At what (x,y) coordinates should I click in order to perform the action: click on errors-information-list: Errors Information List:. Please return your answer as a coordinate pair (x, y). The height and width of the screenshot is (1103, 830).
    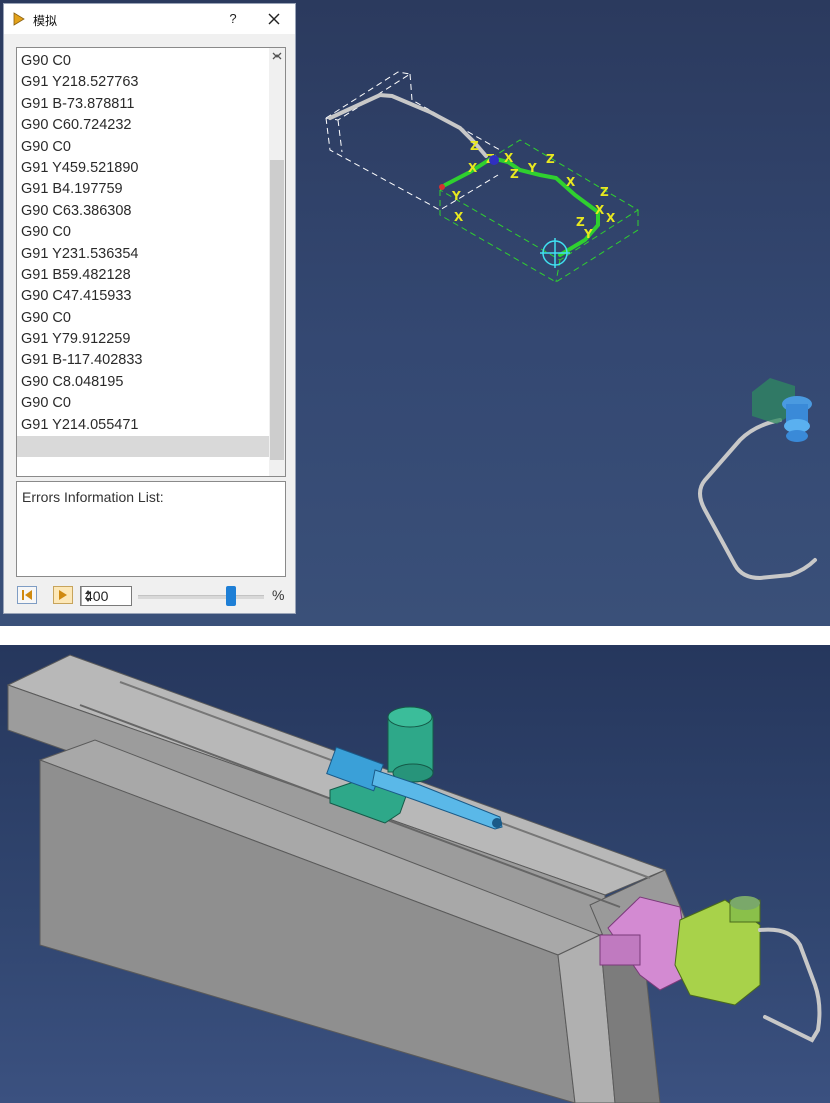
    Looking at the image, I should click on (151, 529).